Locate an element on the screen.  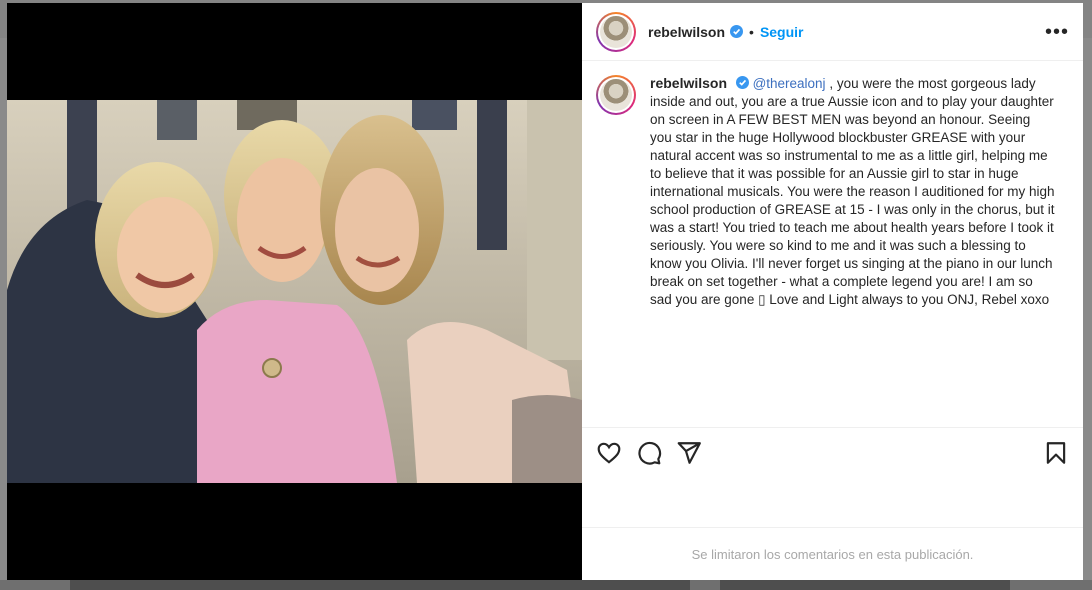
comment-bubble-icon is located at coordinates (649, 453).